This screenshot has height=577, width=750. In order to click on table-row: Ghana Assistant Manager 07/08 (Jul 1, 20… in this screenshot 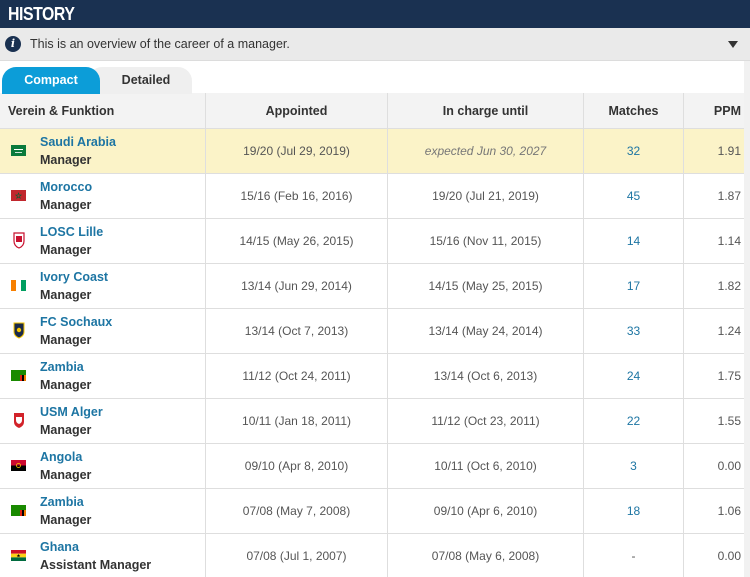, I will do `click(375, 555)`.